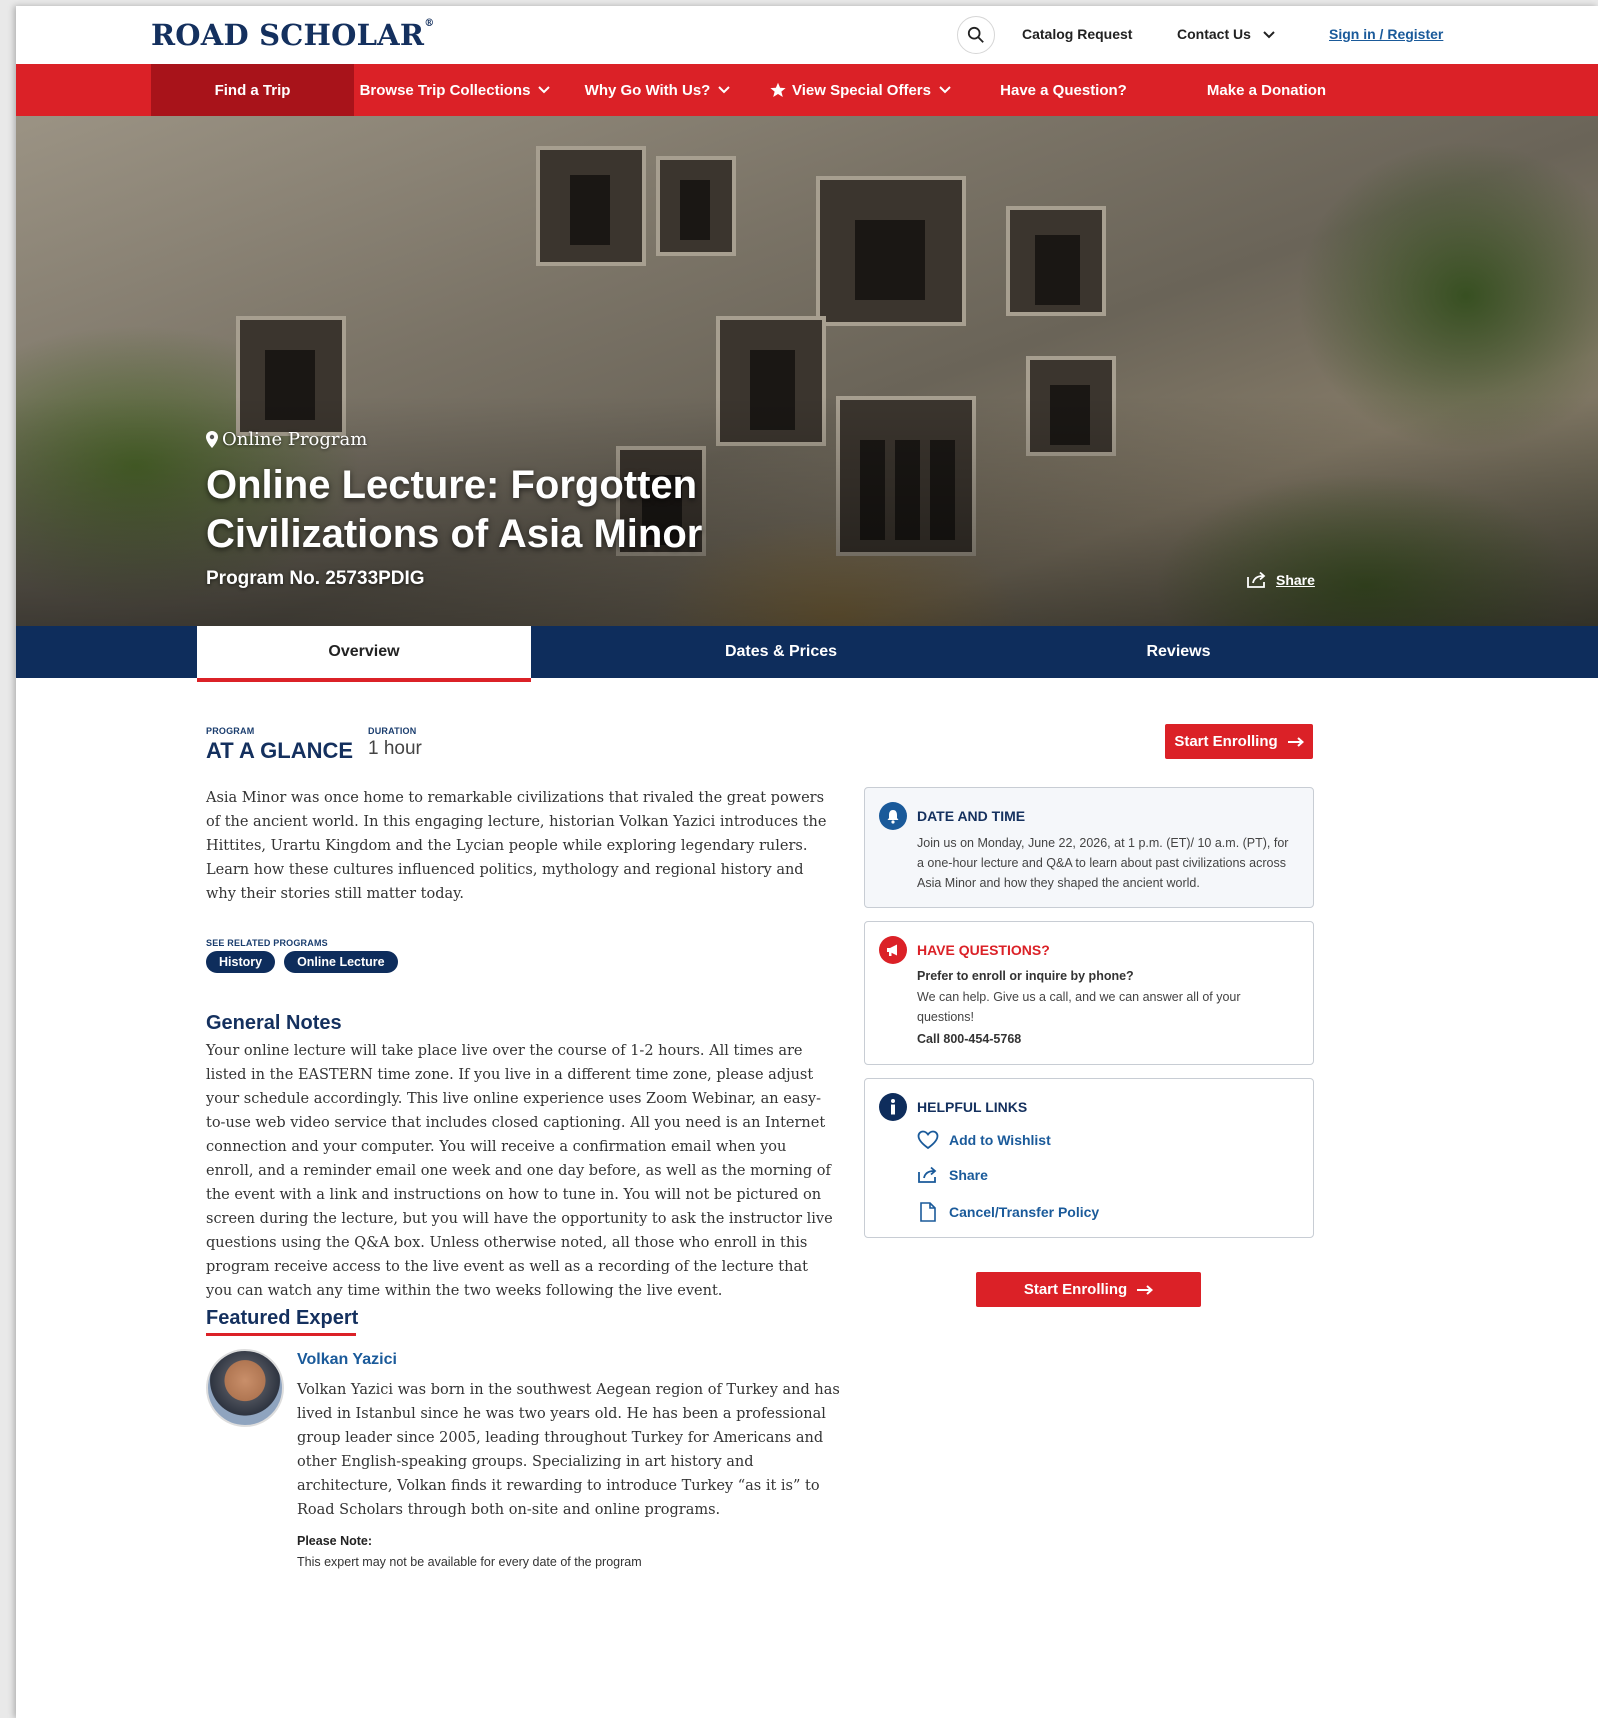 The image size is (1598, 1718). Describe the element at coordinates (212, 439) in the screenshot. I see `map-pin-icon` at that location.